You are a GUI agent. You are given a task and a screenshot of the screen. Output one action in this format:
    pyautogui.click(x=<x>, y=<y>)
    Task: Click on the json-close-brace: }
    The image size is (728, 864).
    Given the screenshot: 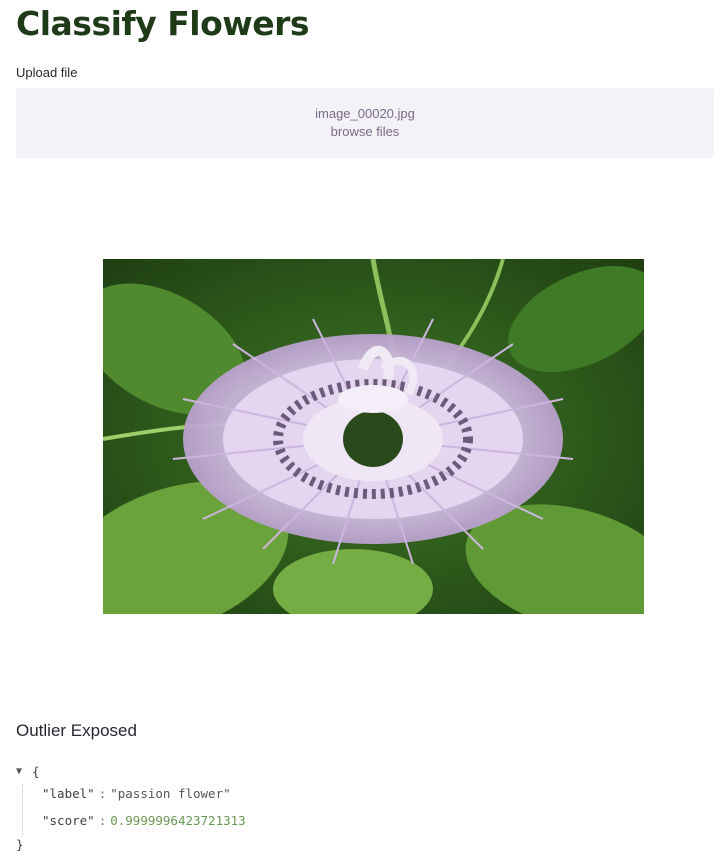 What is the action you would take?
    pyautogui.click(x=20, y=844)
    